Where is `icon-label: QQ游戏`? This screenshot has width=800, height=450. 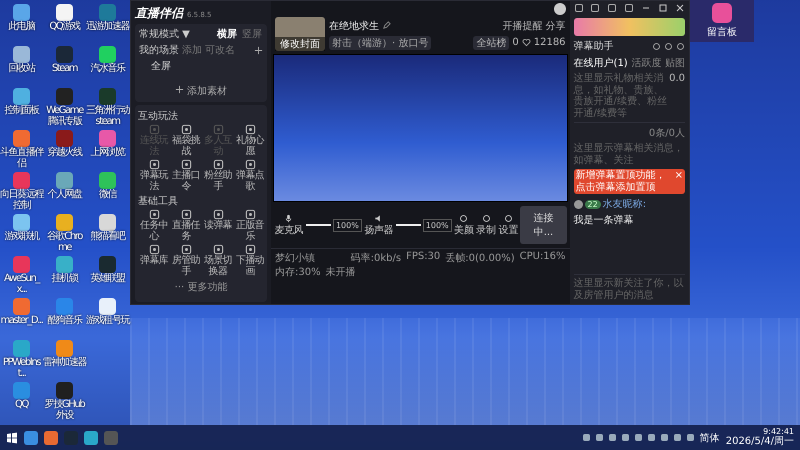 icon-label: QQ游戏 is located at coordinates (64, 27).